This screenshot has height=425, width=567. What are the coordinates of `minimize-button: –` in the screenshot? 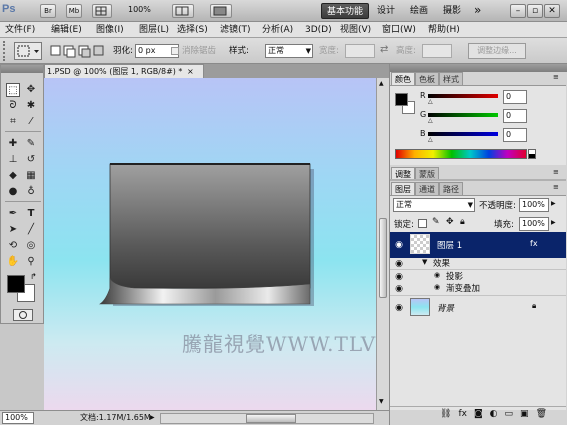 It's located at (518, 11).